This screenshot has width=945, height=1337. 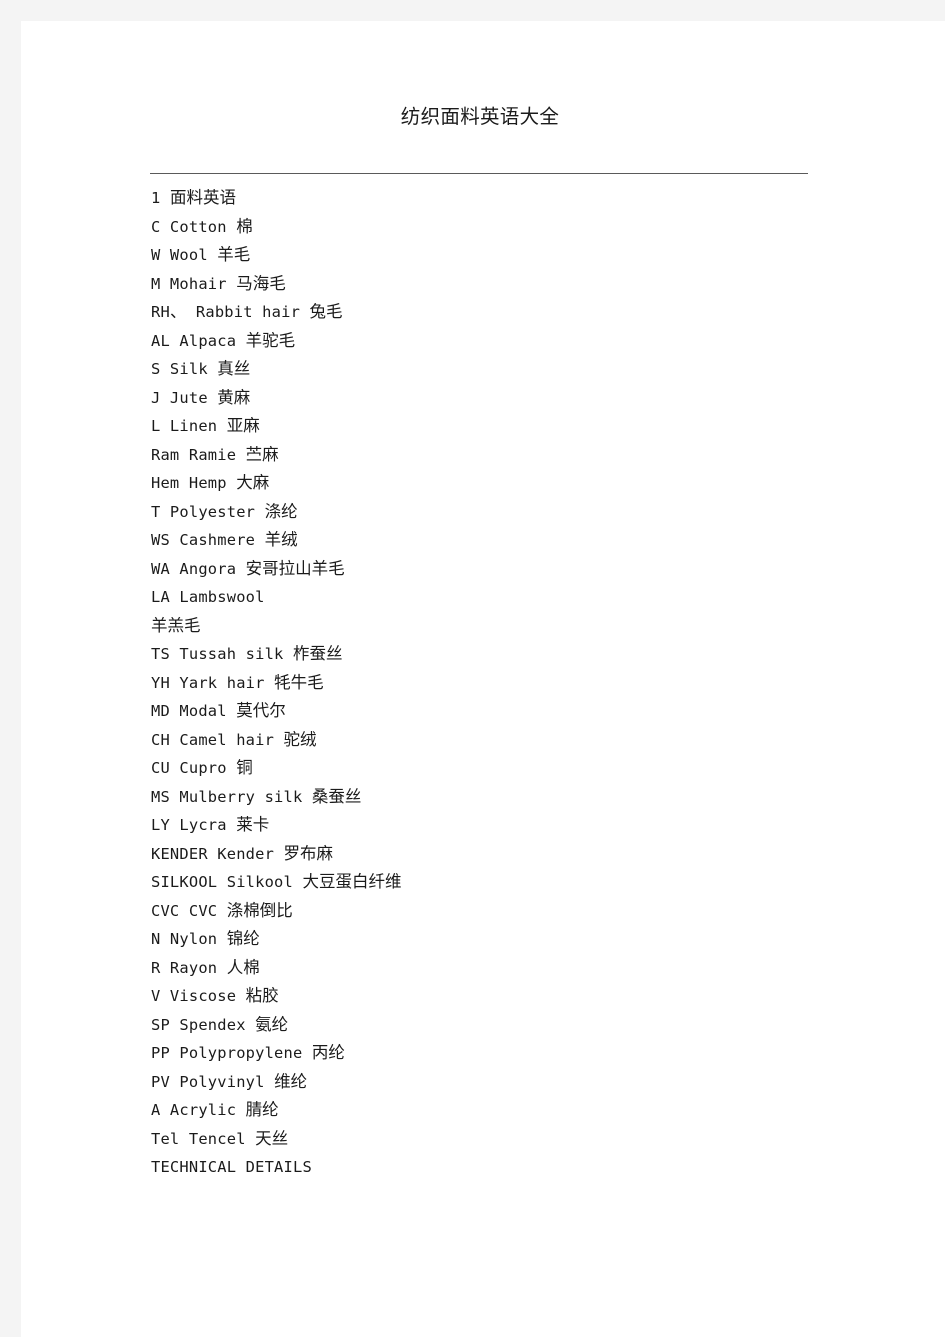 What do you see at coordinates (308, 853) in the screenshot?
I see `term-chinese: 罗布麻` at bounding box center [308, 853].